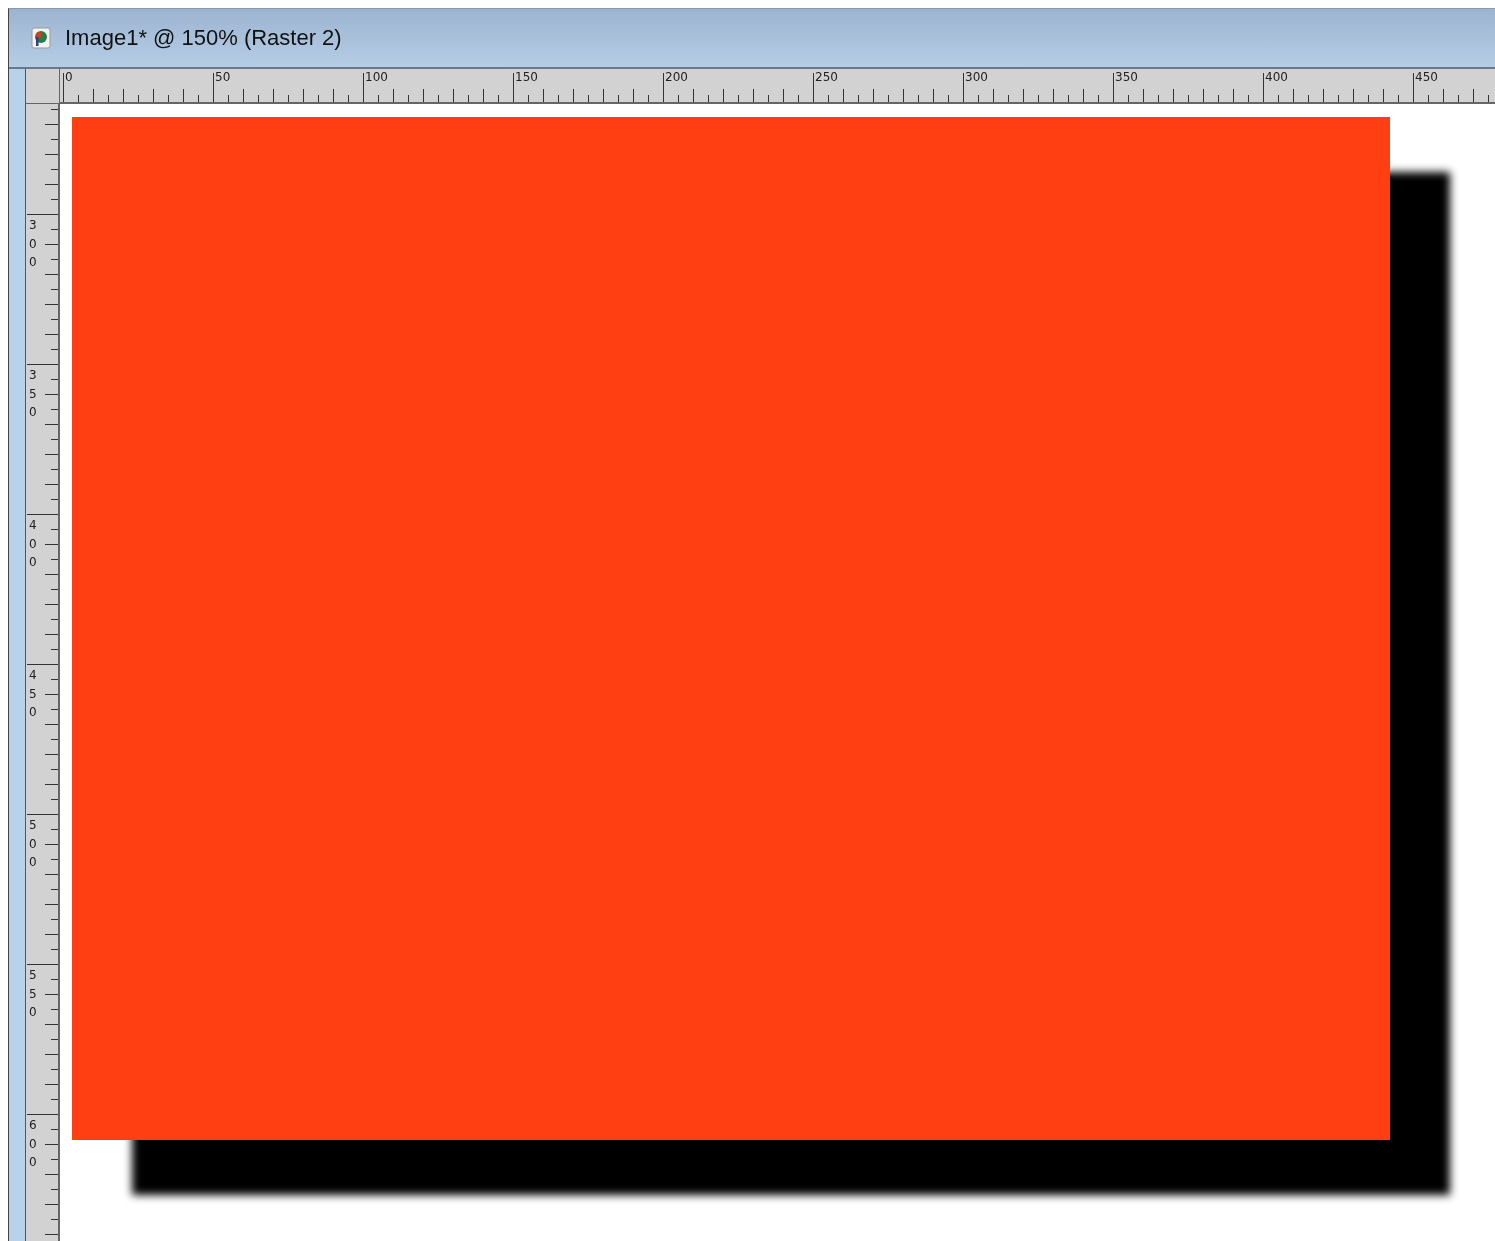 This screenshot has height=1241, width=1495. Describe the element at coordinates (826, 77) in the screenshot. I see `ruler-label: 250` at that location.